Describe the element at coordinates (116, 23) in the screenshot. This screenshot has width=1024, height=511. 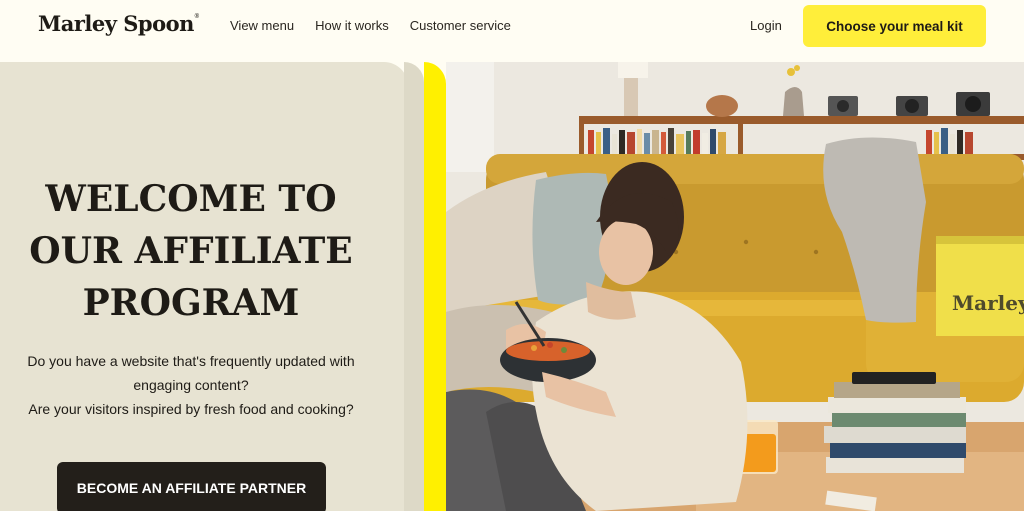
I see `logo-text: Marley Spoon` at that location.